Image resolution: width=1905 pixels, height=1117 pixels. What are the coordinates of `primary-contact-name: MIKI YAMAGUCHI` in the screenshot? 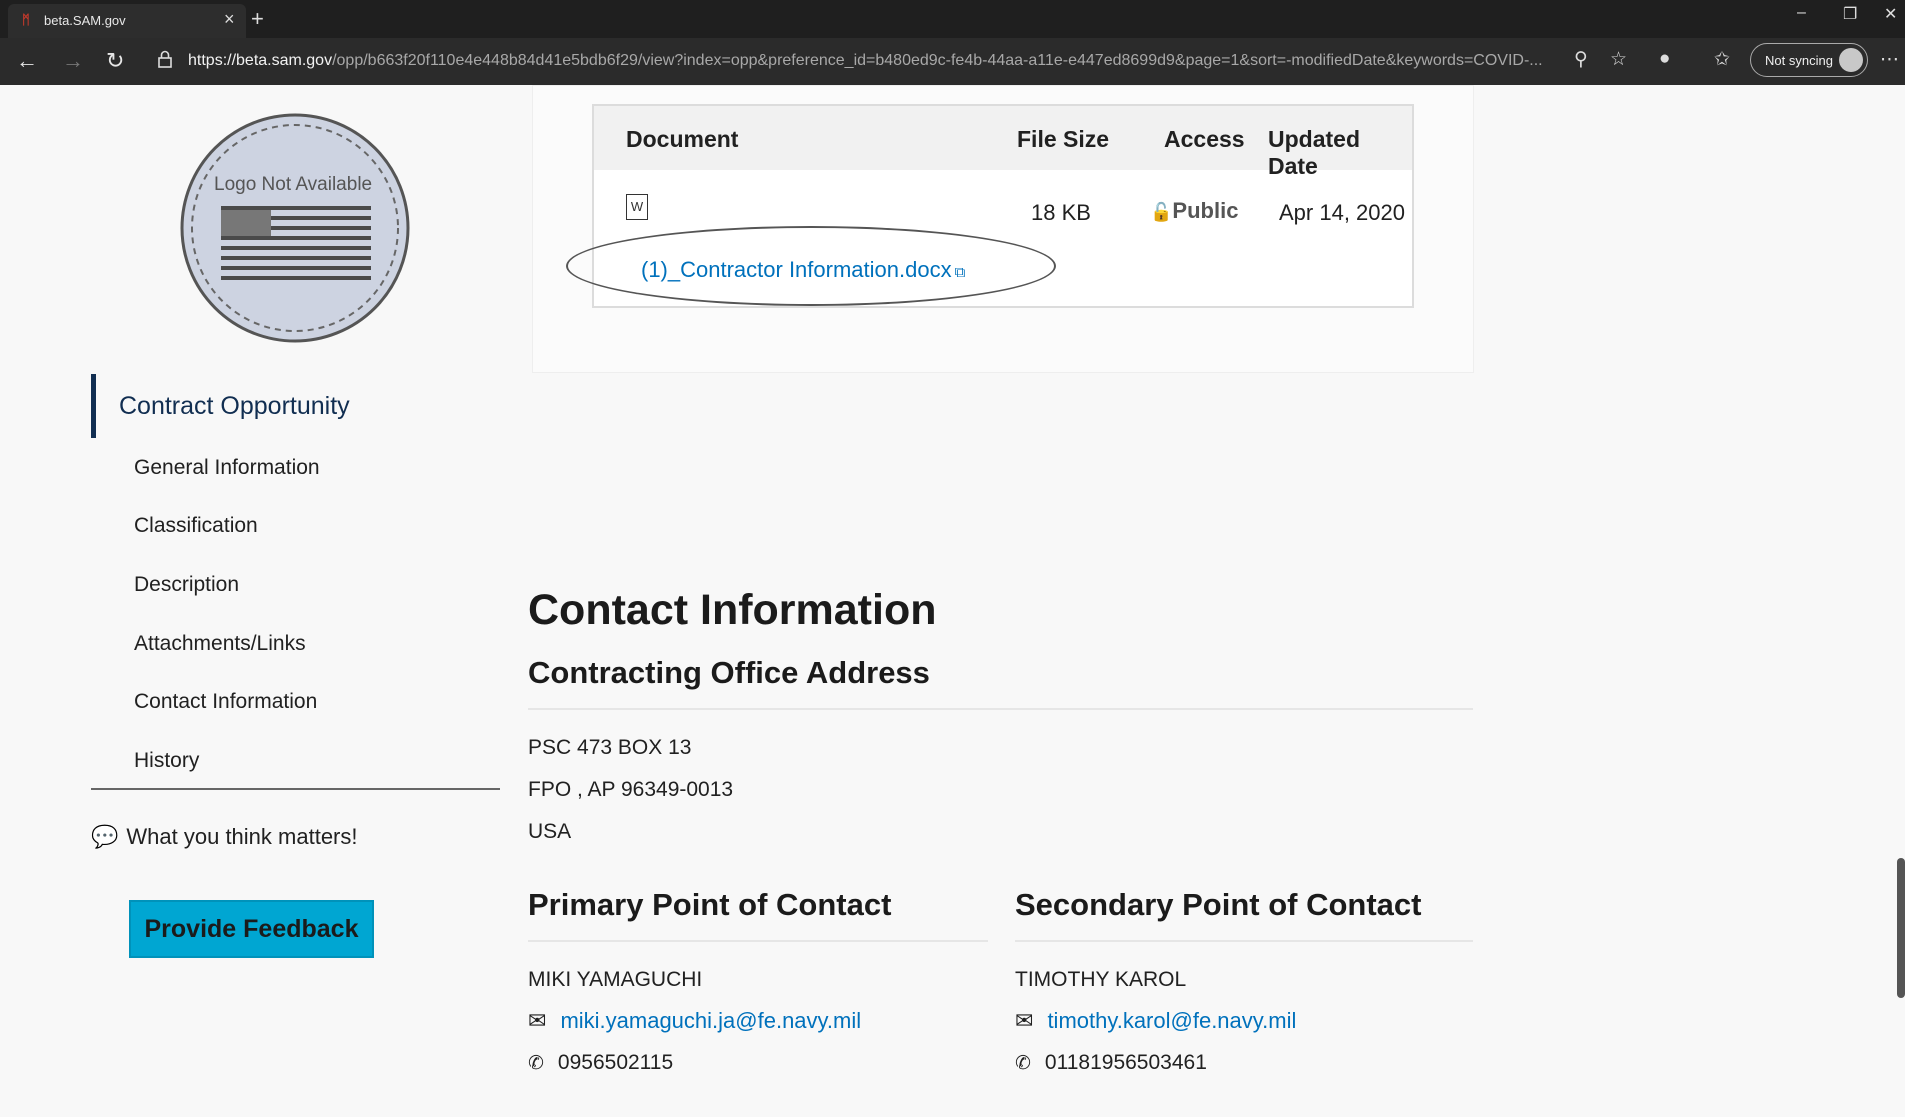 It's located at (615, 979).